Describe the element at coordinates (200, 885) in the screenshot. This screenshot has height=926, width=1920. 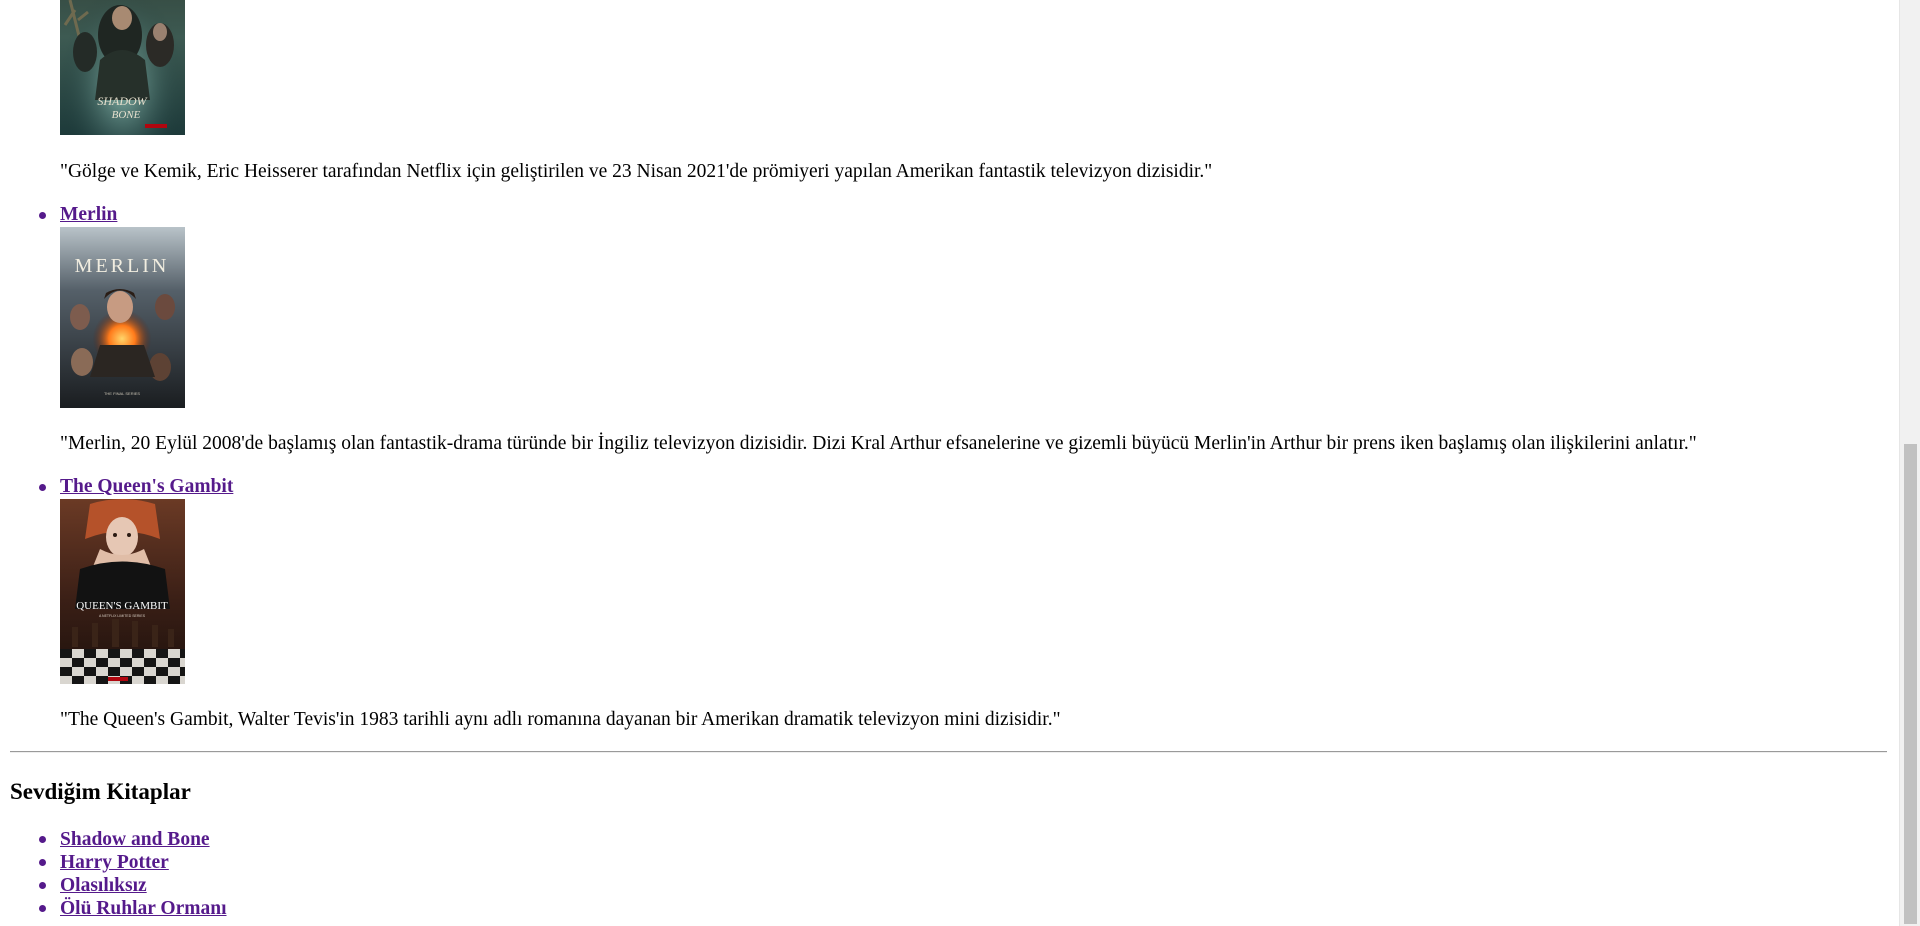
I see `book-item-olasiliksiz: Olasılıksız` at that location.